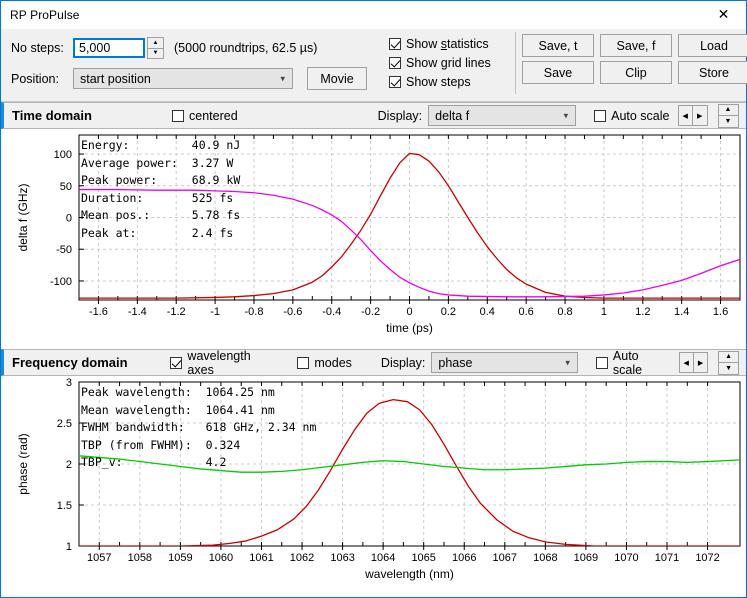 This screenshot has height=598, width=747. Describe the element at coordinates (61, 282) in the screenshot. I see `svg-text: -100` at that location.